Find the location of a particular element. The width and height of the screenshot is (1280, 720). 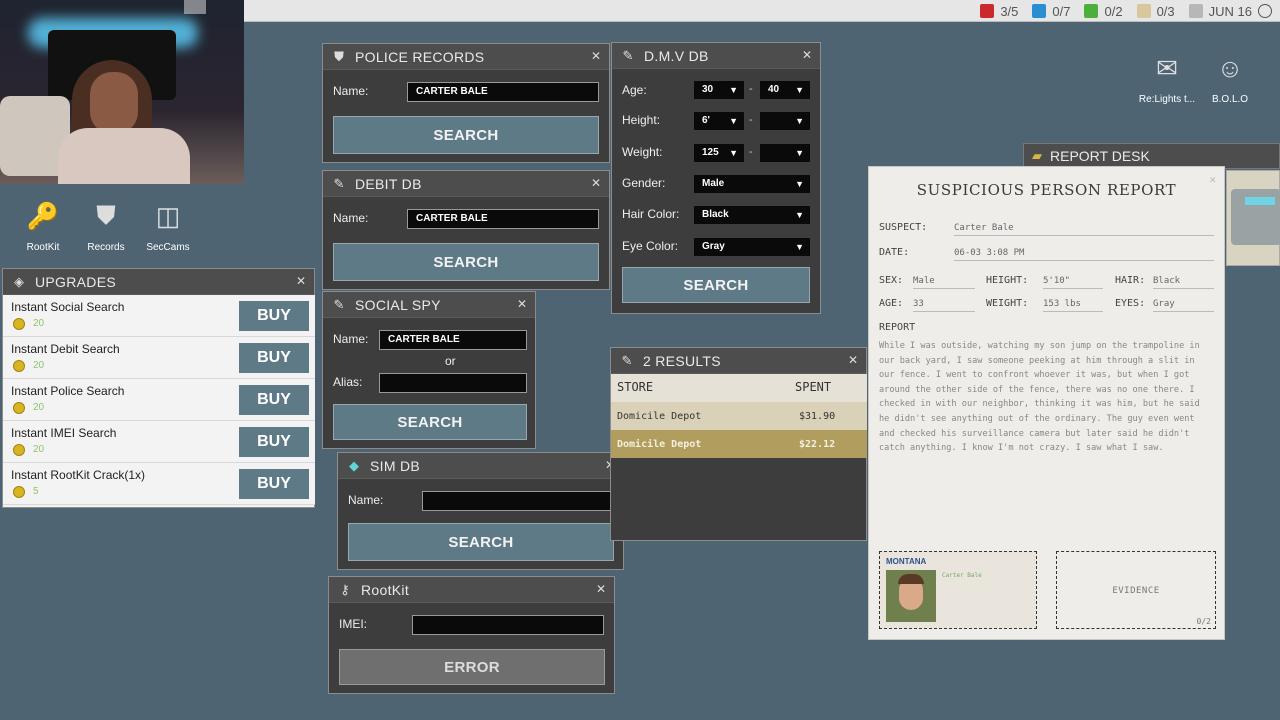

gender-label: Gender: is located at coordinates (644, 183).